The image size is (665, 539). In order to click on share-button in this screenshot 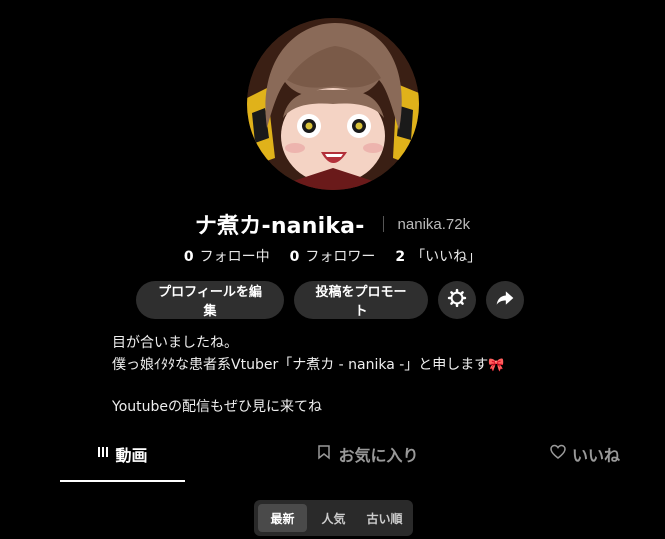, I will do `click(505, 300)`.